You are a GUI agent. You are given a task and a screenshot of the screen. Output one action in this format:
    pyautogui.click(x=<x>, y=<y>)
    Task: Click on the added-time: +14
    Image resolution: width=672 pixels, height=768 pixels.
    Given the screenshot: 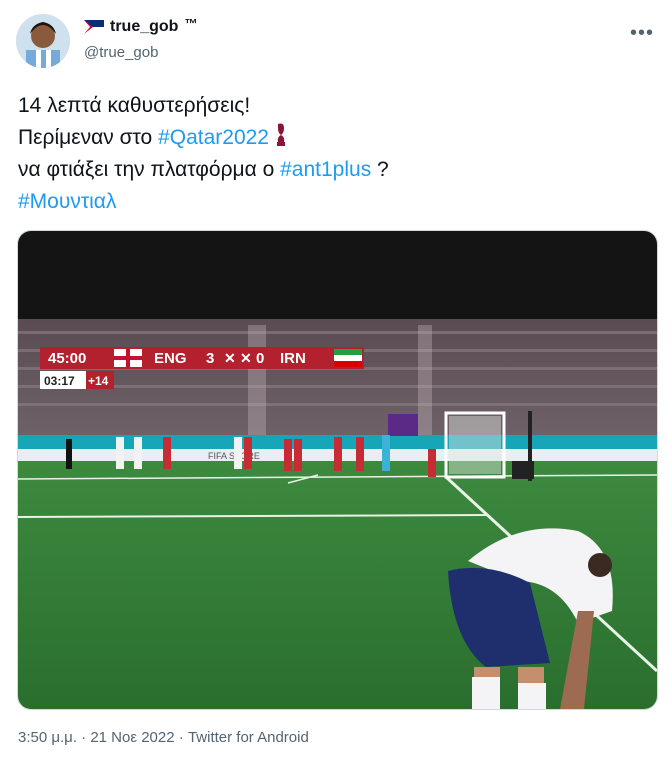 What is the action you would take?
    pyautogui.click(x=98, y=381)
    